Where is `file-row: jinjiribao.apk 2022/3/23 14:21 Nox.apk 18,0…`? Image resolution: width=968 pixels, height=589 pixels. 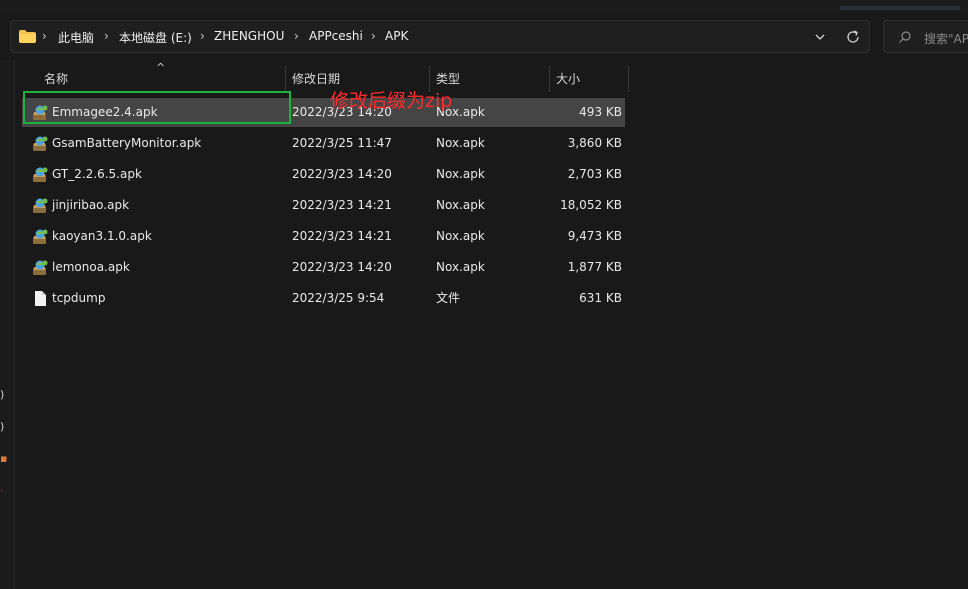
file-row: jinjiribao.apk 2022/3/23 14:21 Nox.apk 18,0… is located at coordinates (323, 205).